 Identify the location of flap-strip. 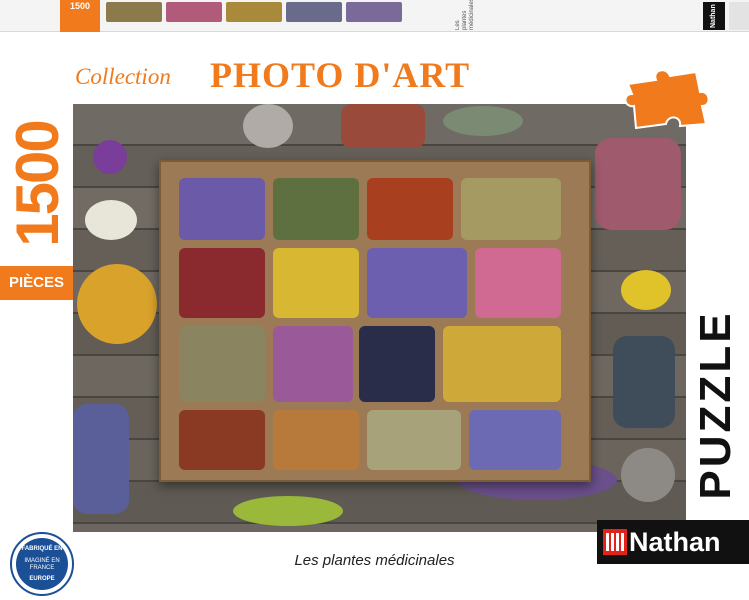
(739, 16).